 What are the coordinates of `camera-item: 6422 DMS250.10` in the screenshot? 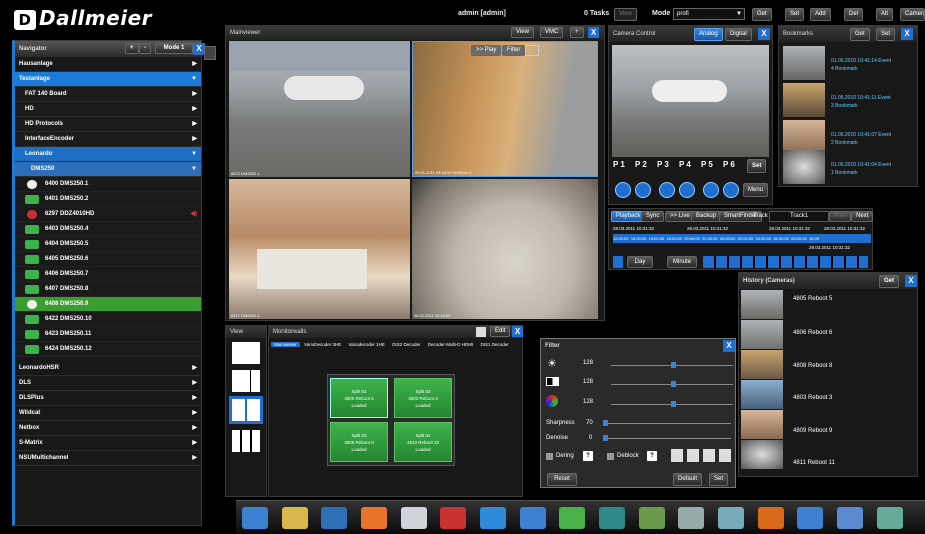 It's located at (108, 319).